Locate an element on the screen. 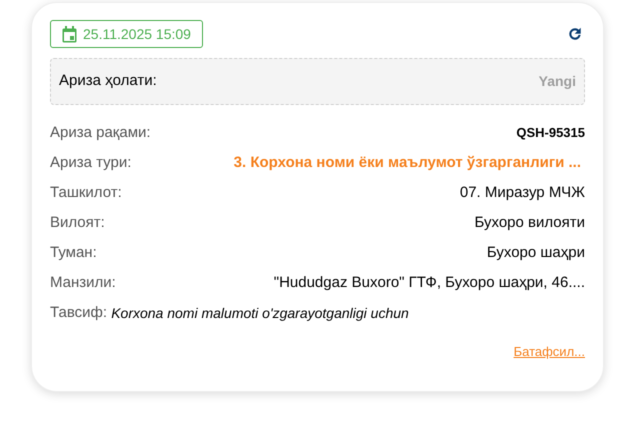 The height and width of the screenshot is (435, 629). field-value: 07. Миразур МЧЖ is located at coordinates (522, 192).